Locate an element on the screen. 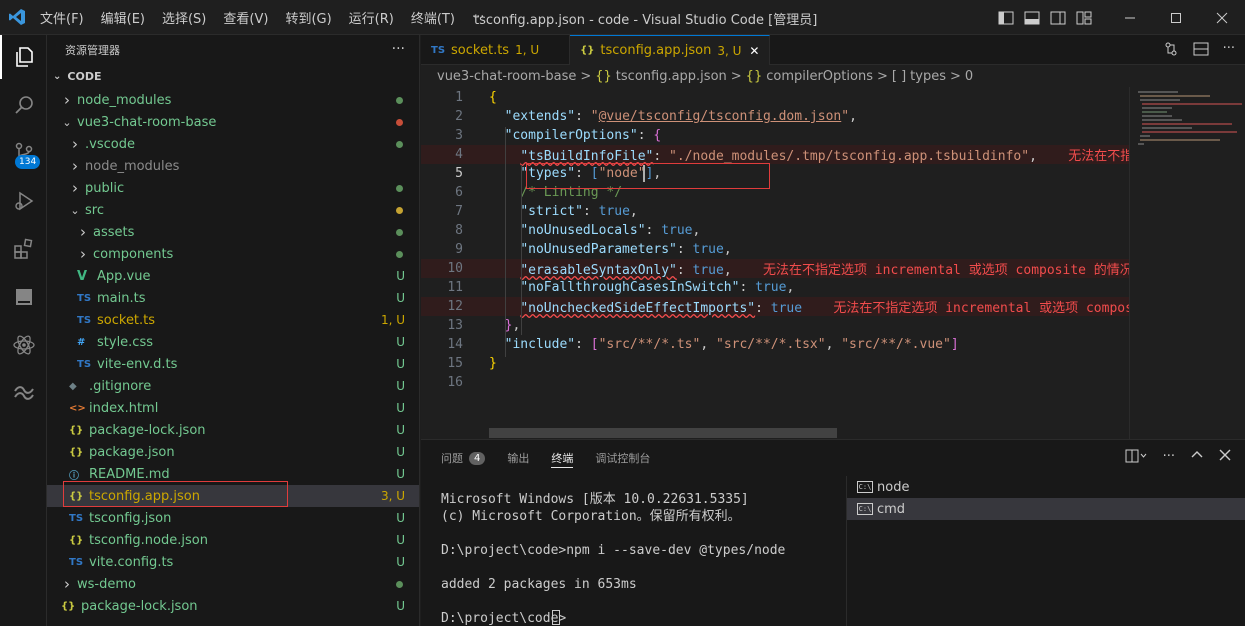 Image resolution: width=1245 pixels, height=626 pixels. breadcrumb-item: types is located at coordinates (928, 76).